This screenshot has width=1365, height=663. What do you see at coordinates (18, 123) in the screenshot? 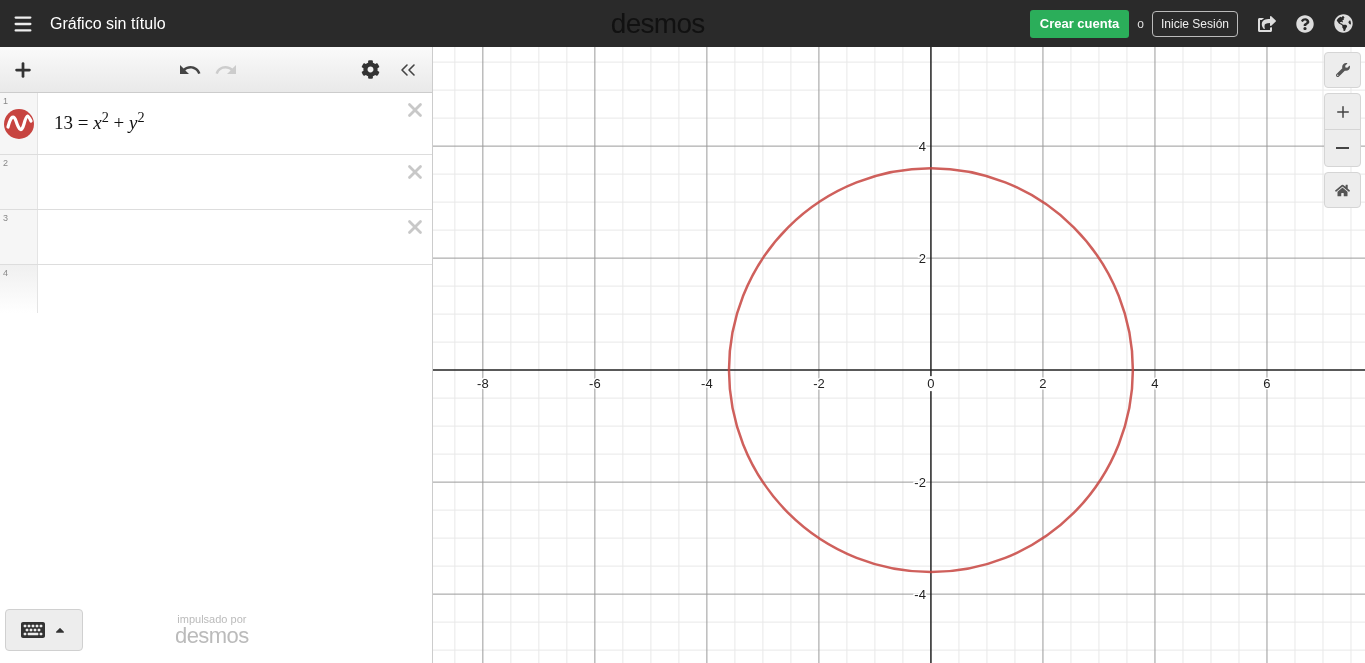
I see `curve-color-icon` at bounding box center [18, 123].